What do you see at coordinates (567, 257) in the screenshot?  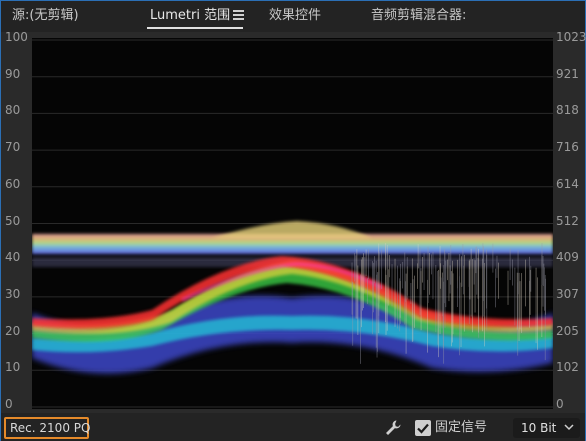 I see `right-axis-tick-label: 409` at bounding box center [567, 257].